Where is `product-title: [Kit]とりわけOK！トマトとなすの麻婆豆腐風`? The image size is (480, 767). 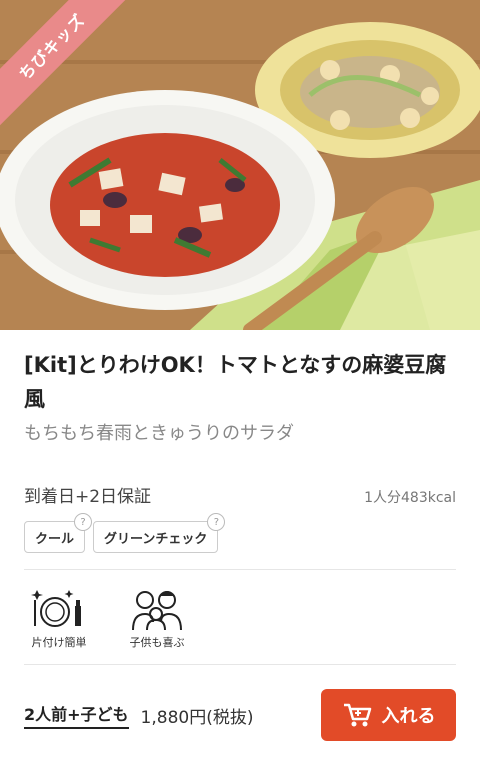
product-title: [Kit]とりわけOK！トマトとなすの麻婆豆腐風 is located at coordinates (240, 382).